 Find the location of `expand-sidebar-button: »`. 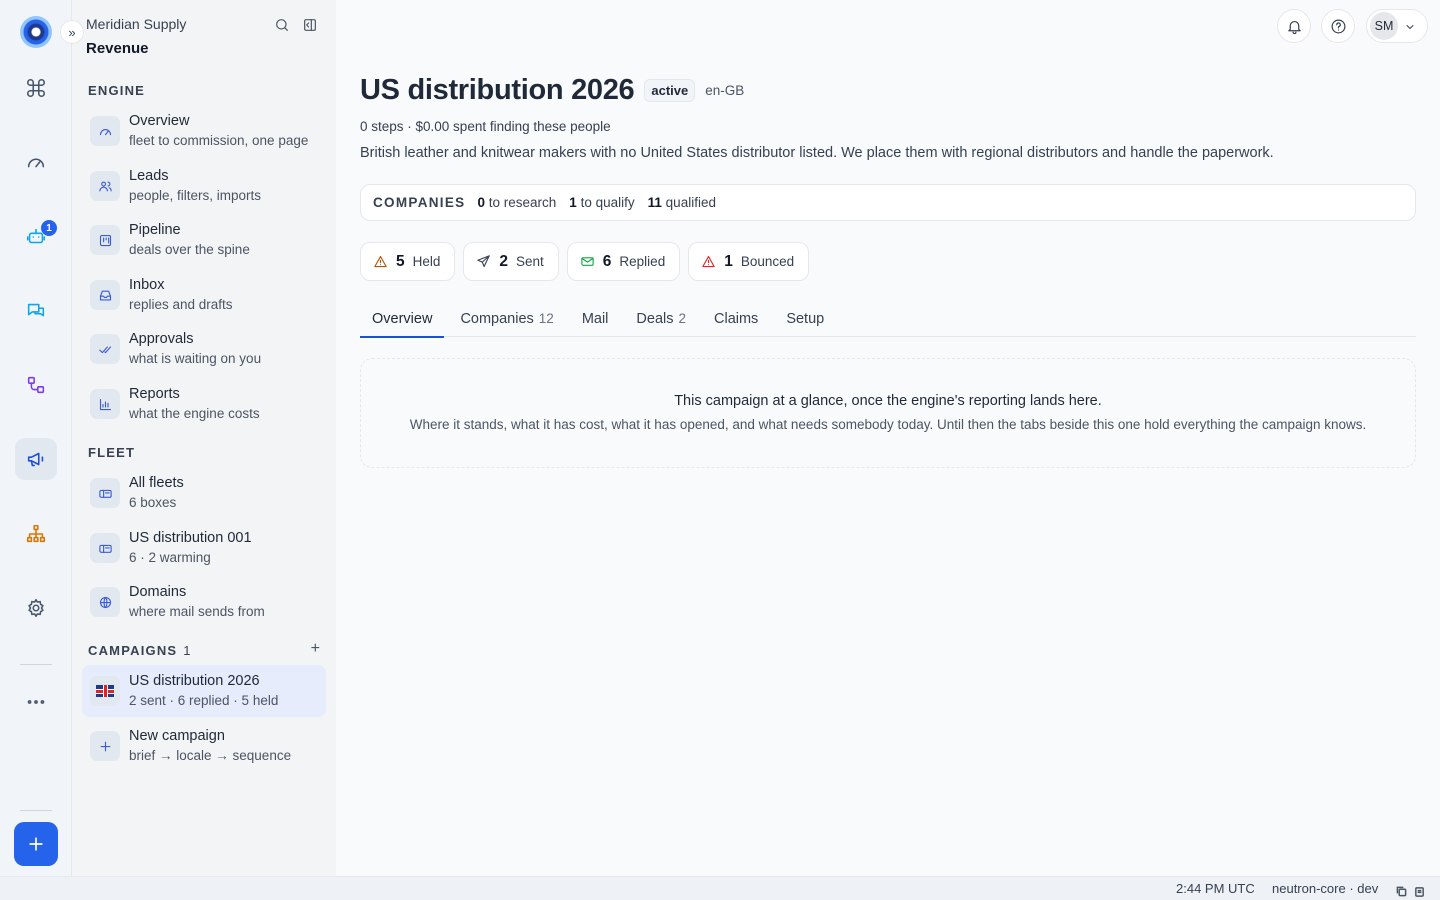

expand-sidebar-button: » is located at coordinates (72, 32).